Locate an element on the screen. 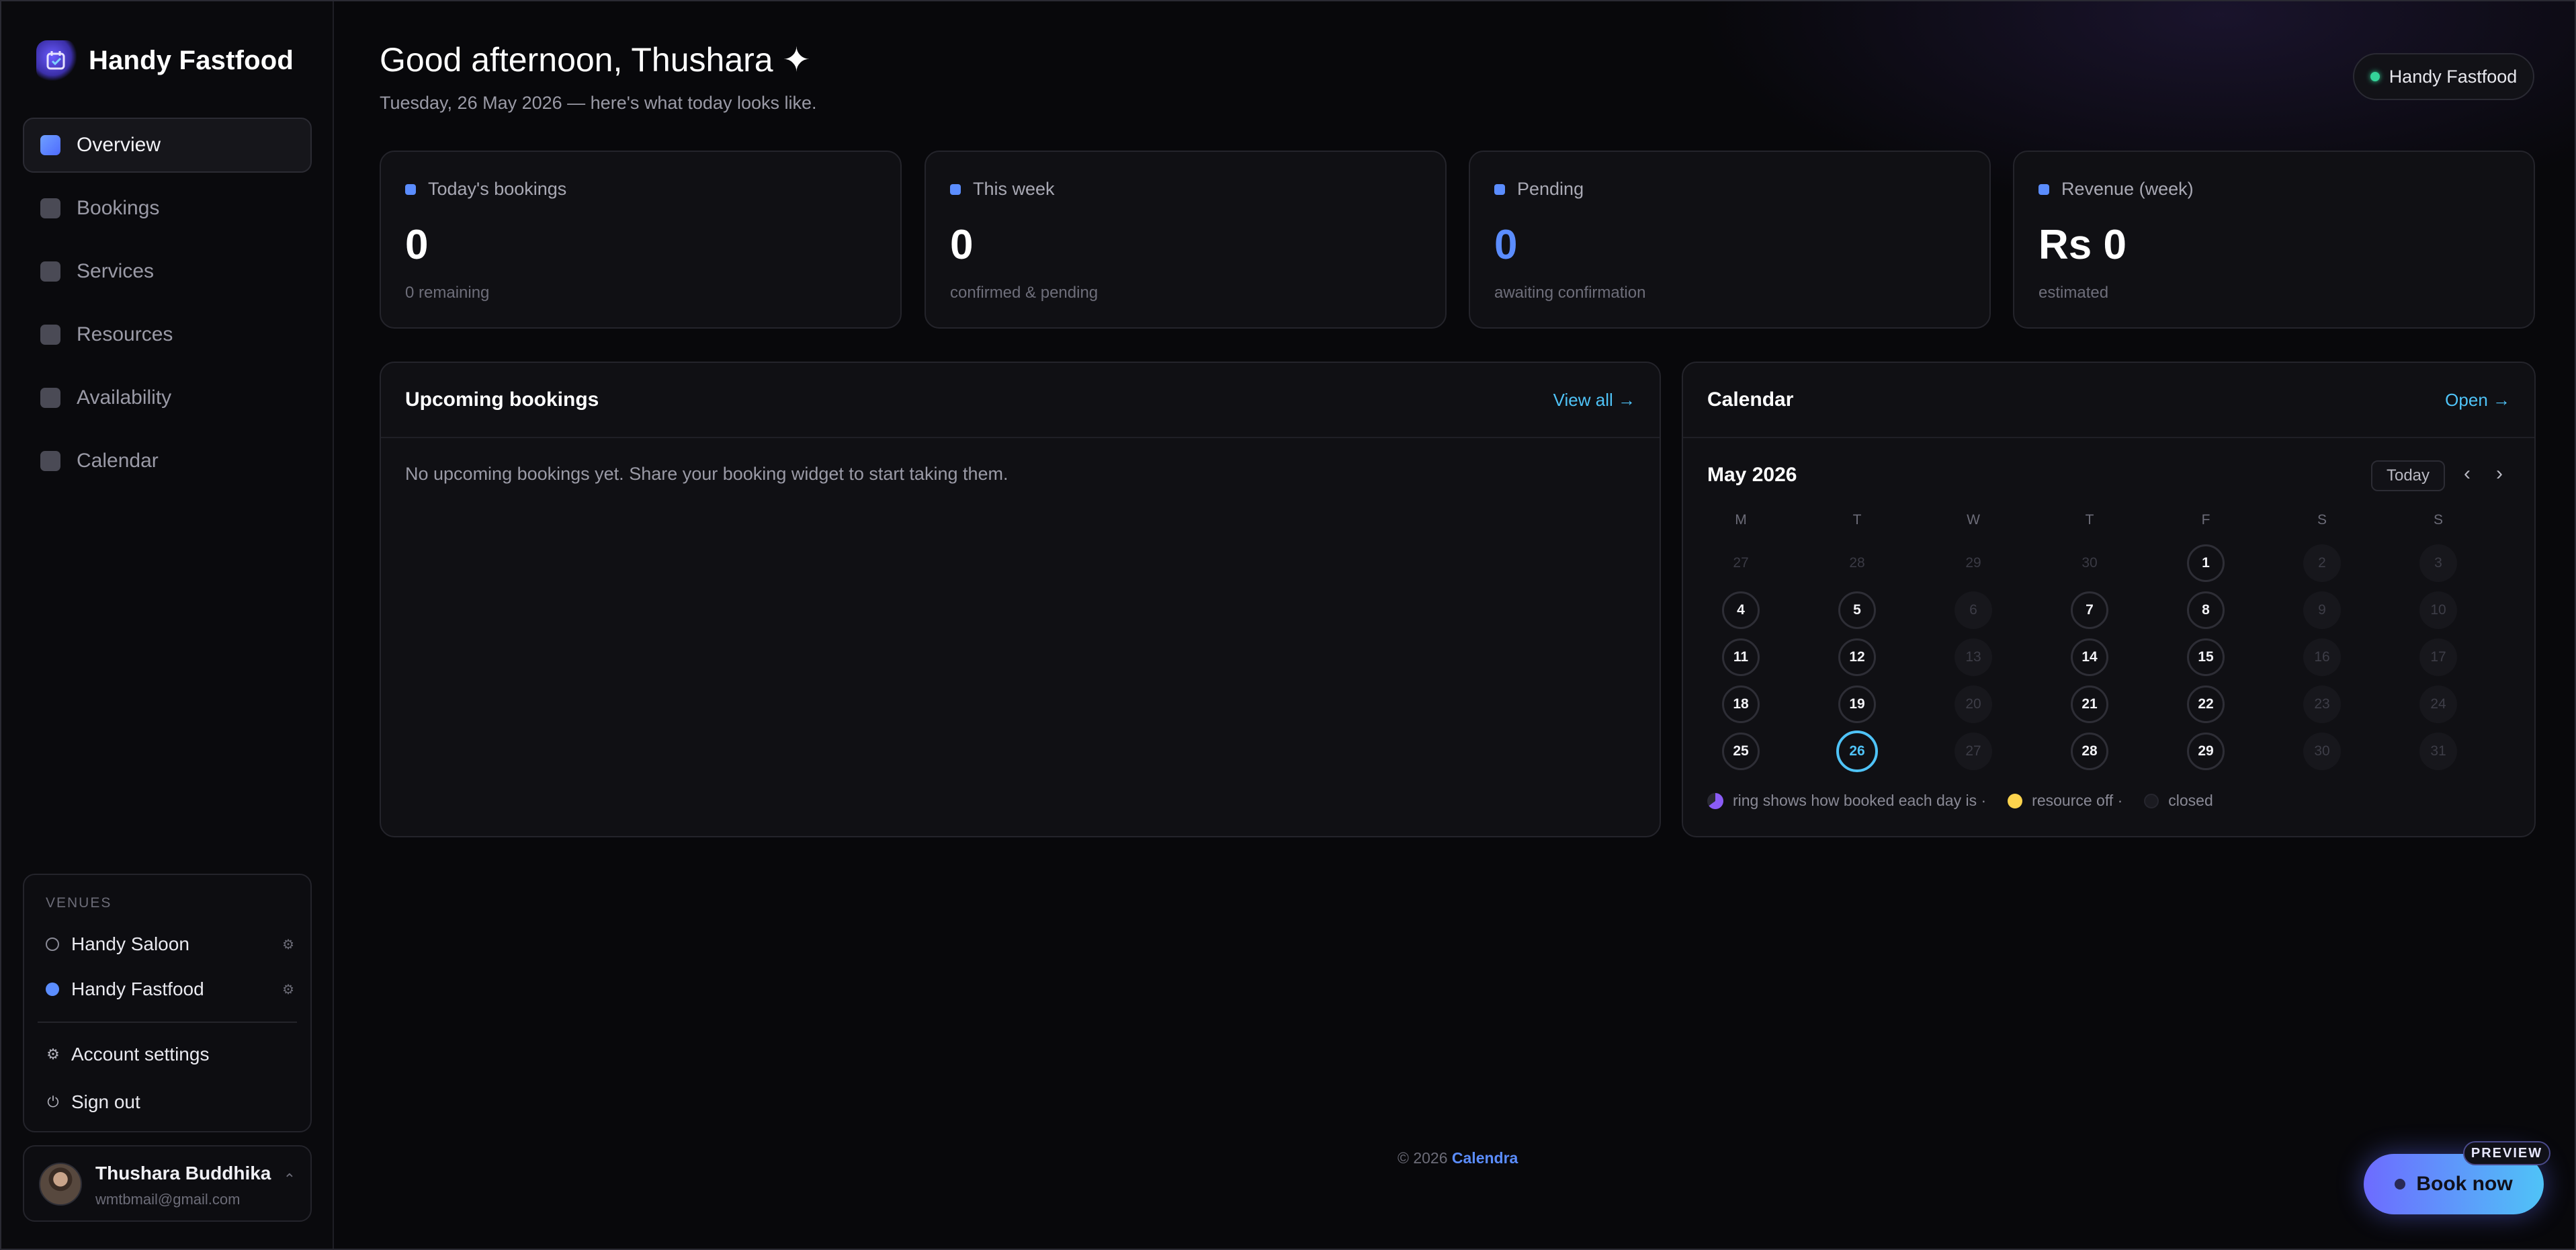 This screenshot has width=2576, height=1250. chevron-right-icon: › is located at coordinates (2499, 473).